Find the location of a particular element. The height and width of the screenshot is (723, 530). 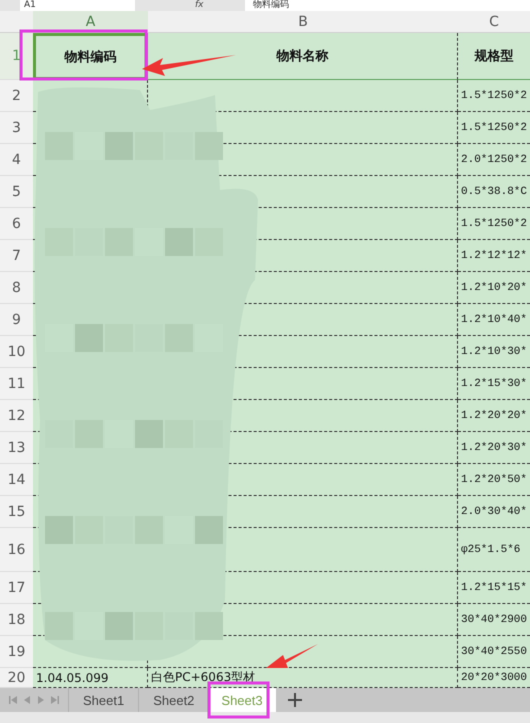

first-sheet-icon is located at coordinates (13, 700).